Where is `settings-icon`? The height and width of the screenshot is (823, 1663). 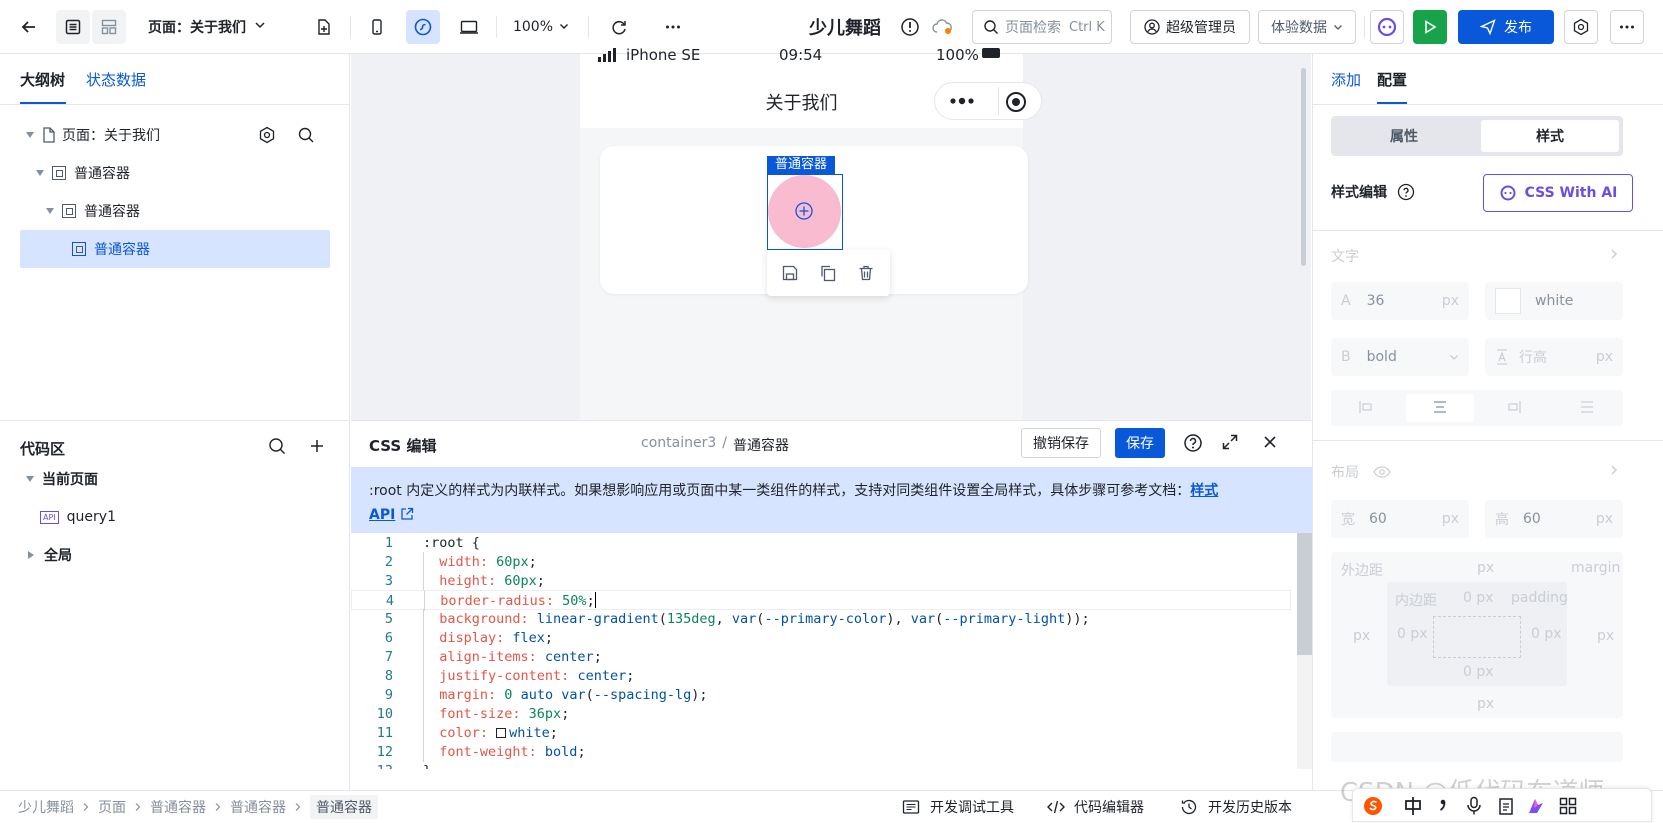 settings-icon is located at coordinates (1581, 27).